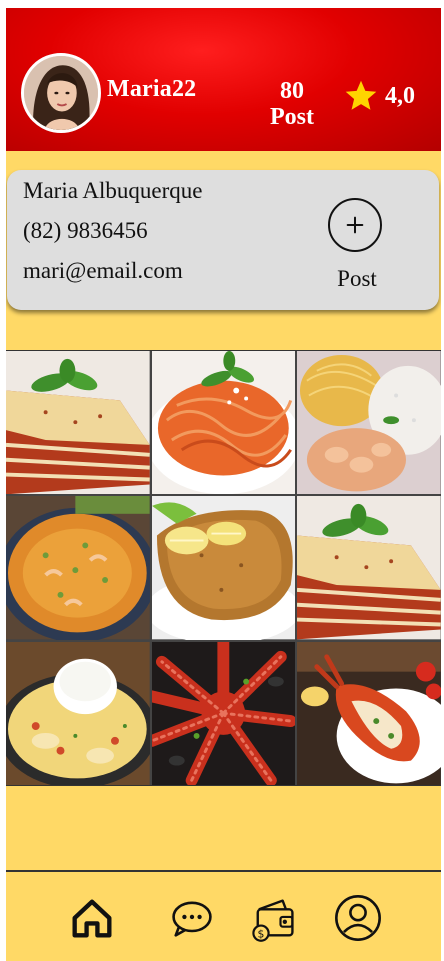 This screenshot has width=444, height=961. Describe the element at coordinates (292, 91) in the screenshot. I see `post-count: 80` at that location.